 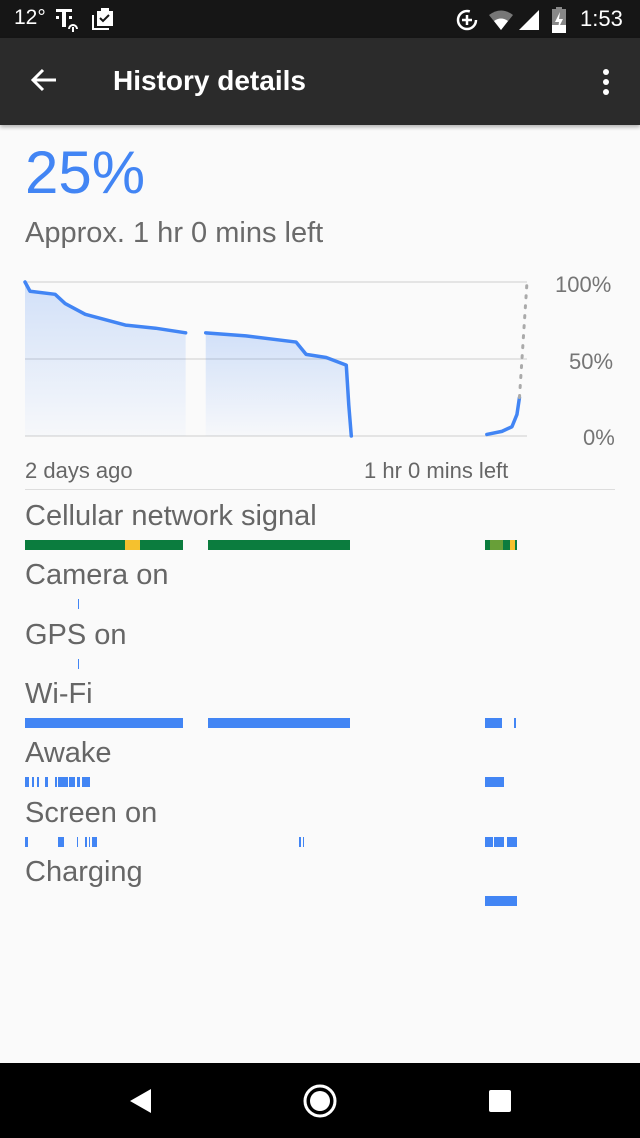 What do you see at coordinates (606, 82) in the screenshot?
I see `more-vert-icon` at bounding box center [606, 82].